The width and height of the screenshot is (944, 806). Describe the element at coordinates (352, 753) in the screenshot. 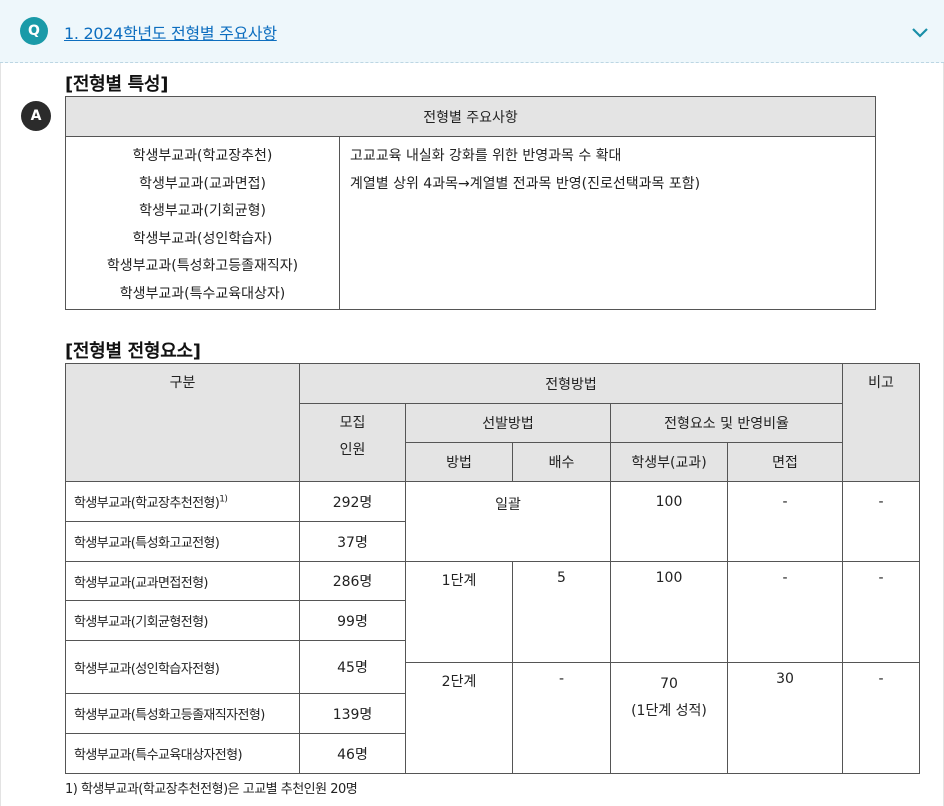

I see `row-count: 46명` at that location.